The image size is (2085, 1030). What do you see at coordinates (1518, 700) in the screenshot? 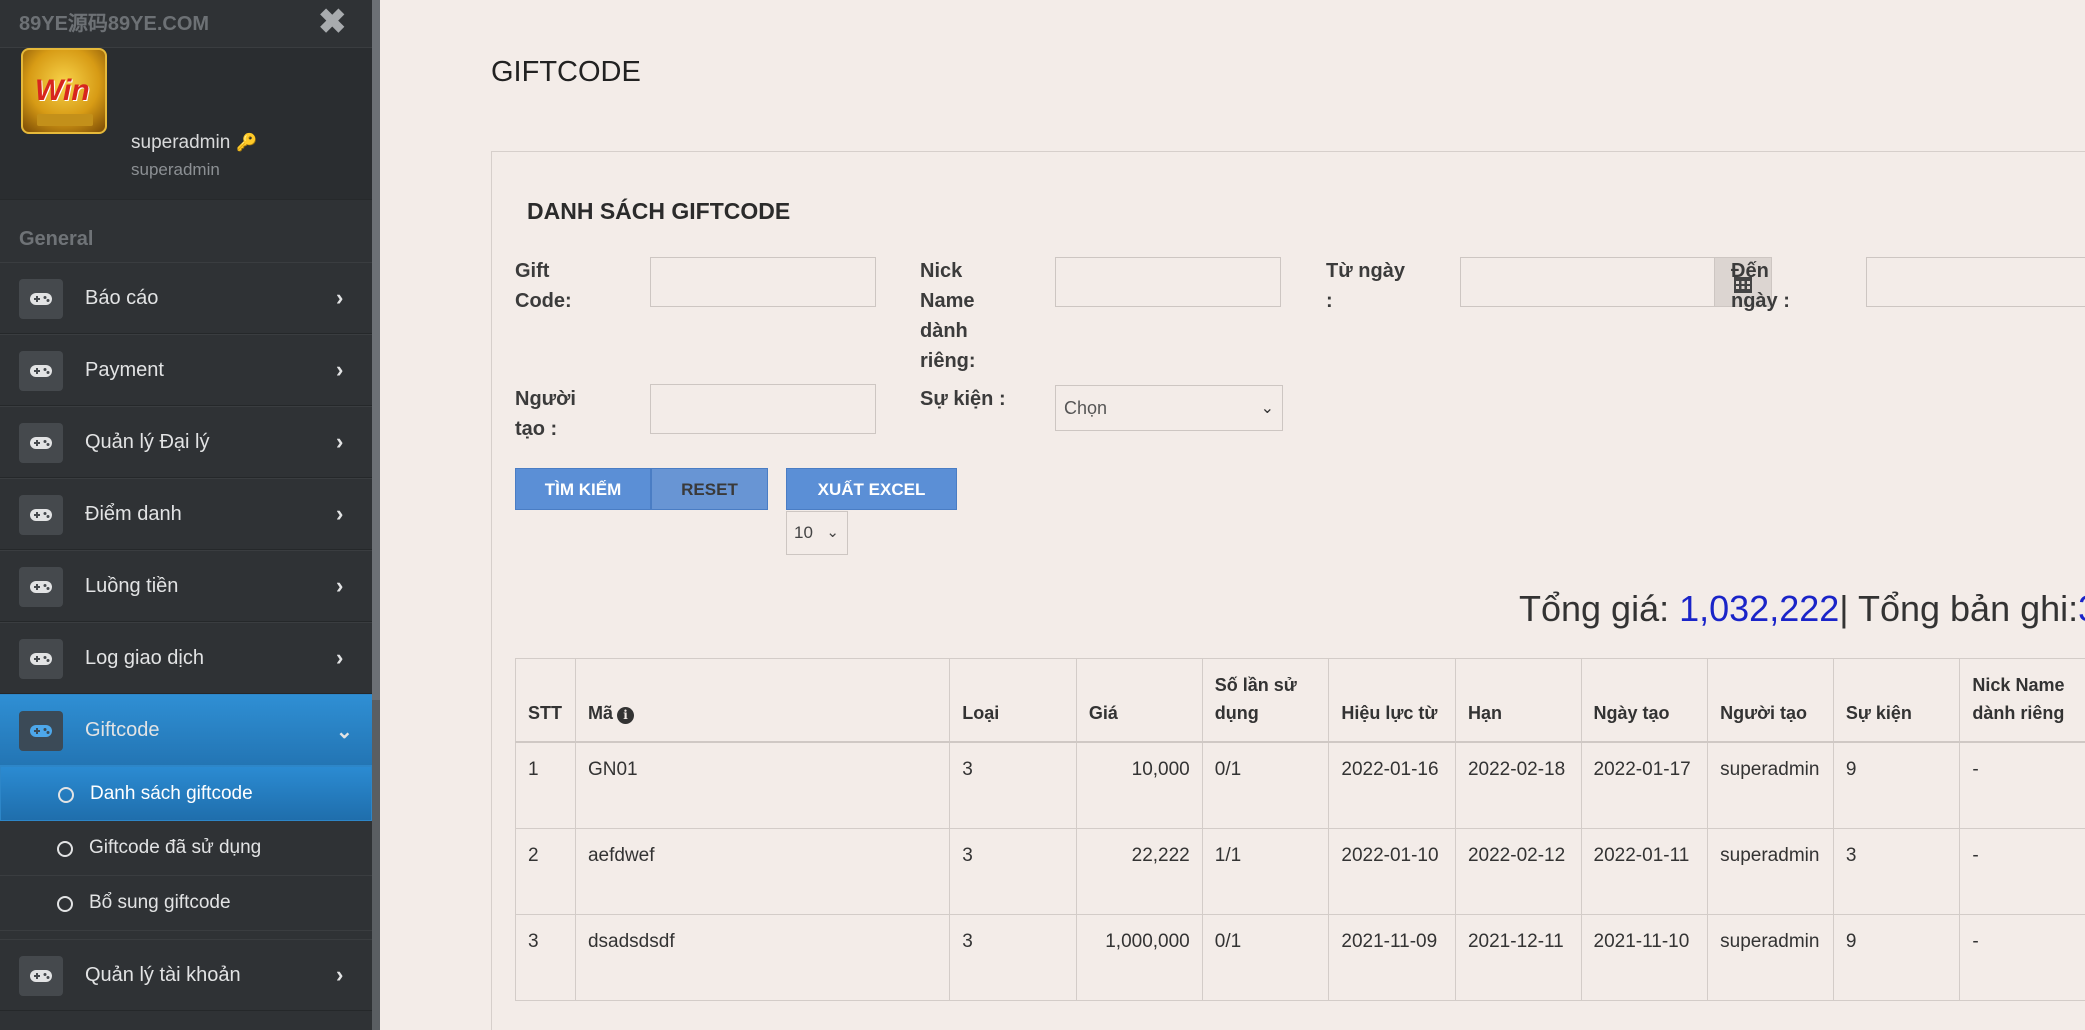
I see `column-header: Hạn` at bounding box center [1518, 700].